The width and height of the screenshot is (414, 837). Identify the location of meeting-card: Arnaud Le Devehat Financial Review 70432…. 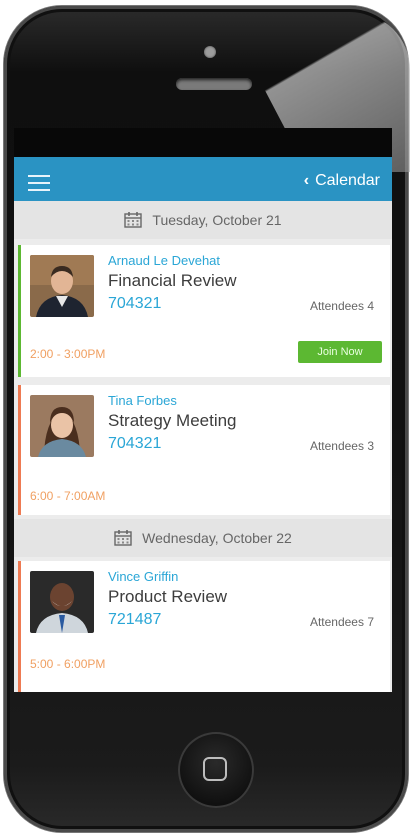
(204, 311).